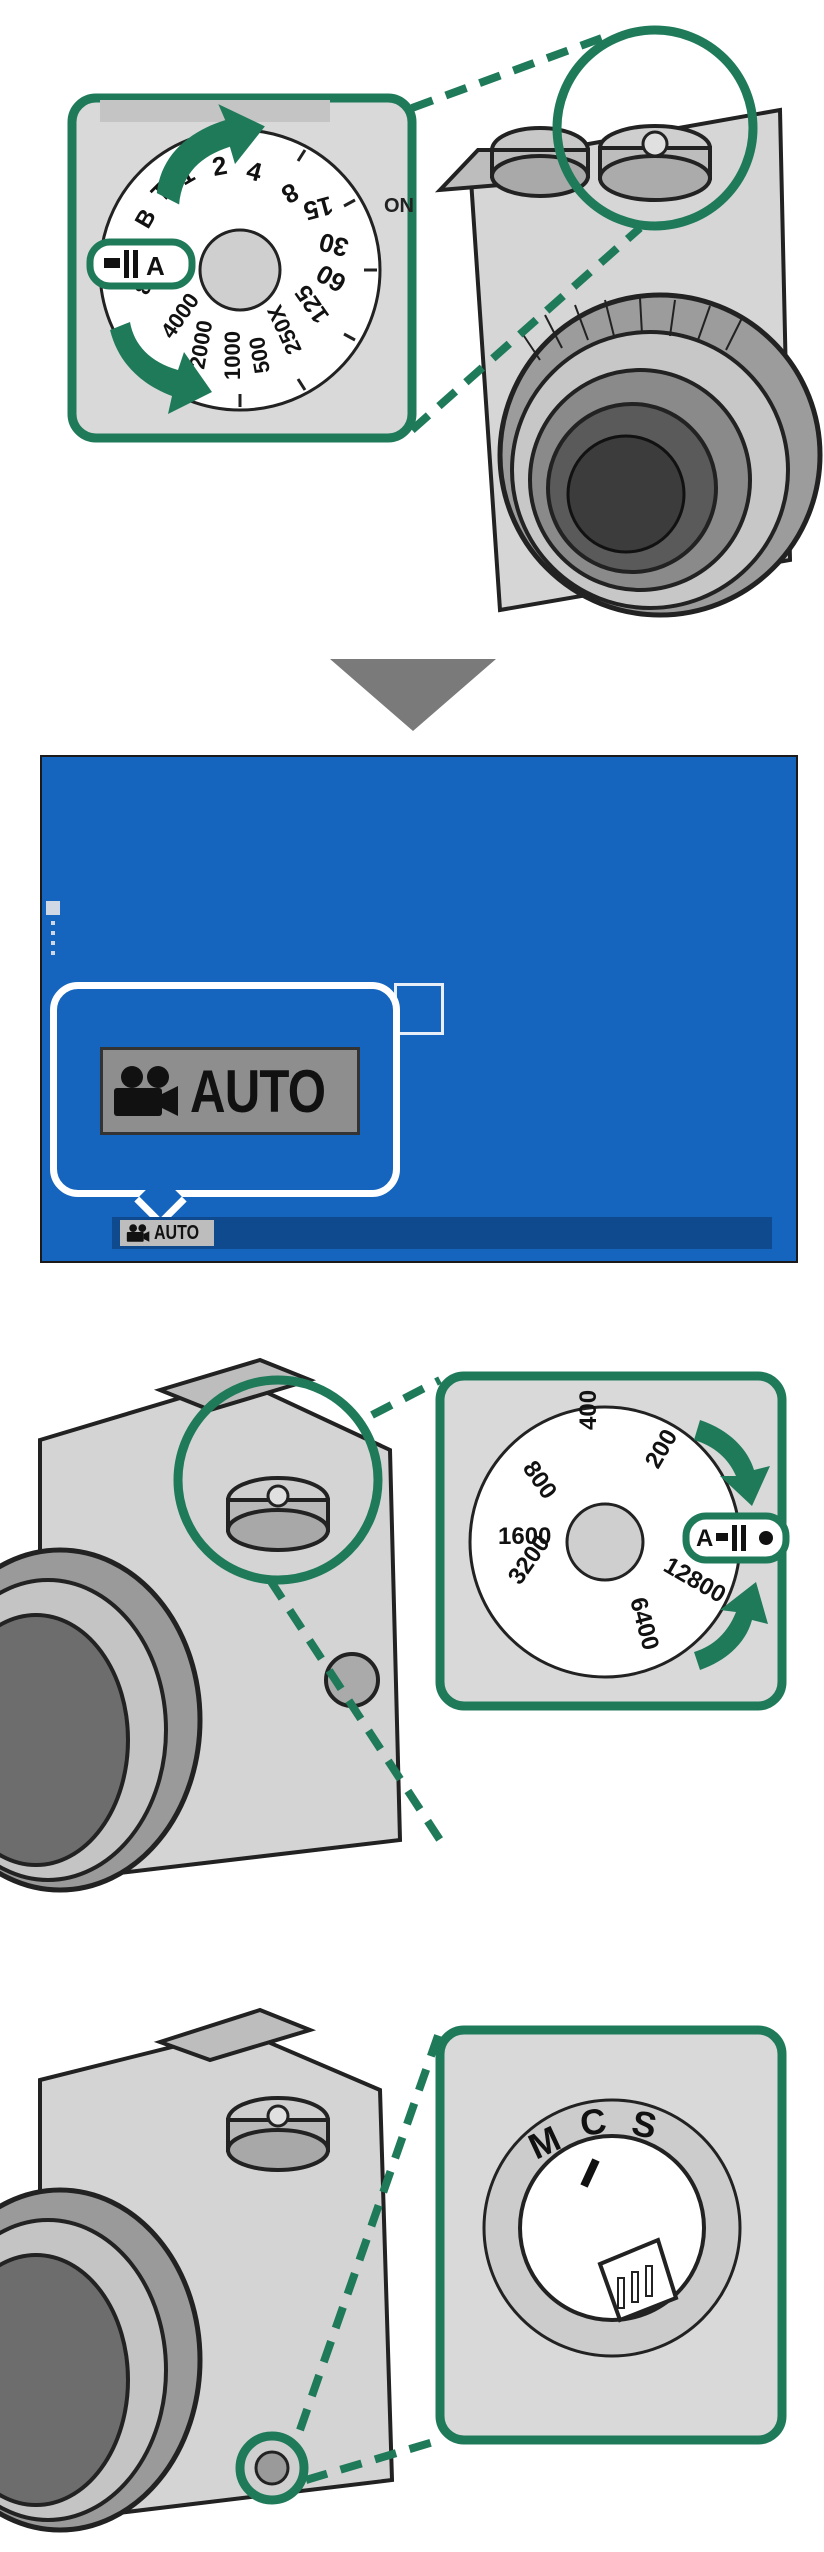 The image size is (824, 2552). Describe the element at coordinates (406, 1397) in the screenshot. I see `connector-line` at that location.